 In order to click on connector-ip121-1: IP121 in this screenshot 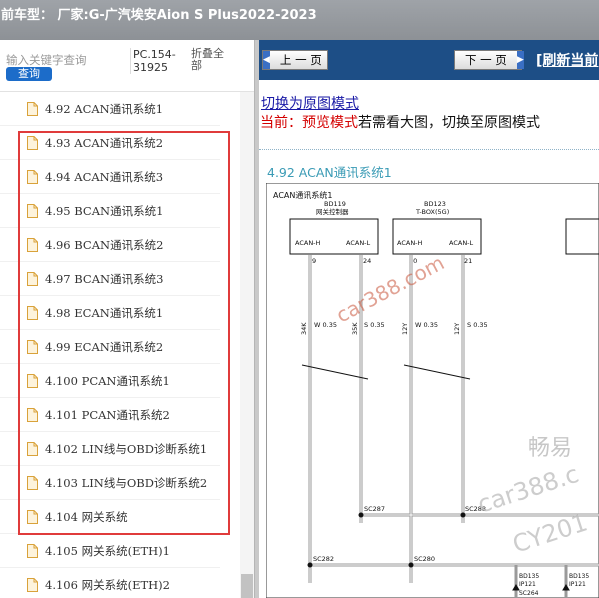, I will do `click(527, 584)`.